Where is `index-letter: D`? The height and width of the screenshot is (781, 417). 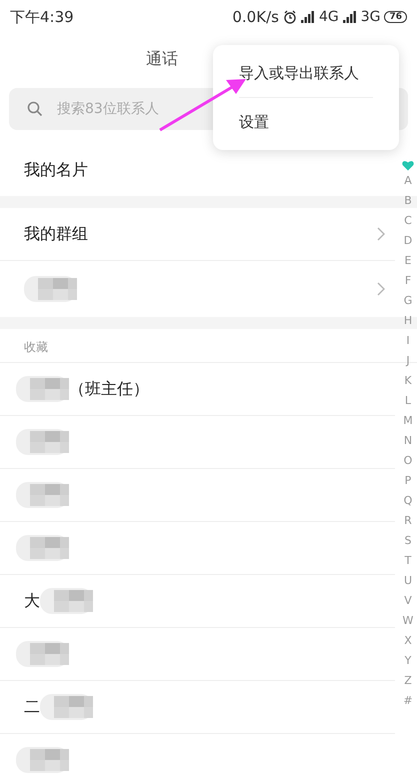
index-letter: D is located at coordinates (408, 241).